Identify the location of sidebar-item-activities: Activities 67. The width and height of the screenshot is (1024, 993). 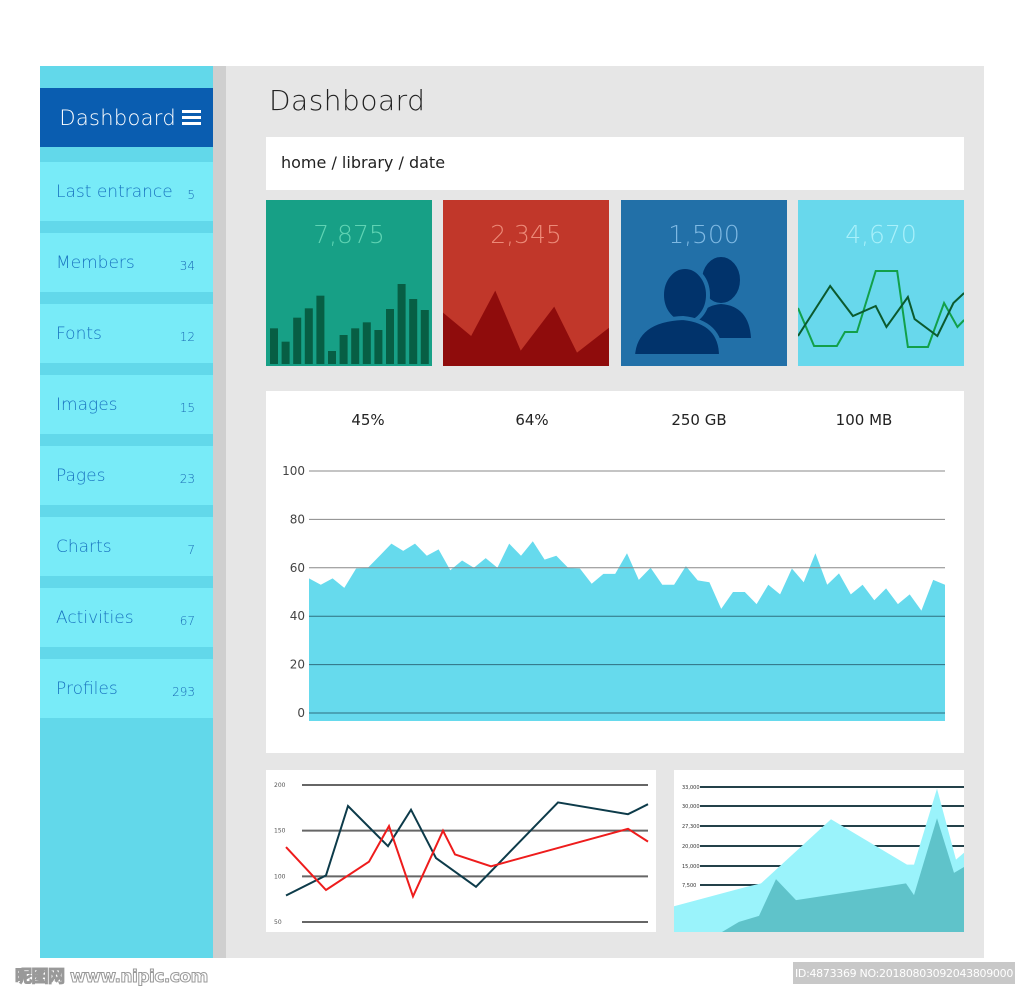
(126, 617).